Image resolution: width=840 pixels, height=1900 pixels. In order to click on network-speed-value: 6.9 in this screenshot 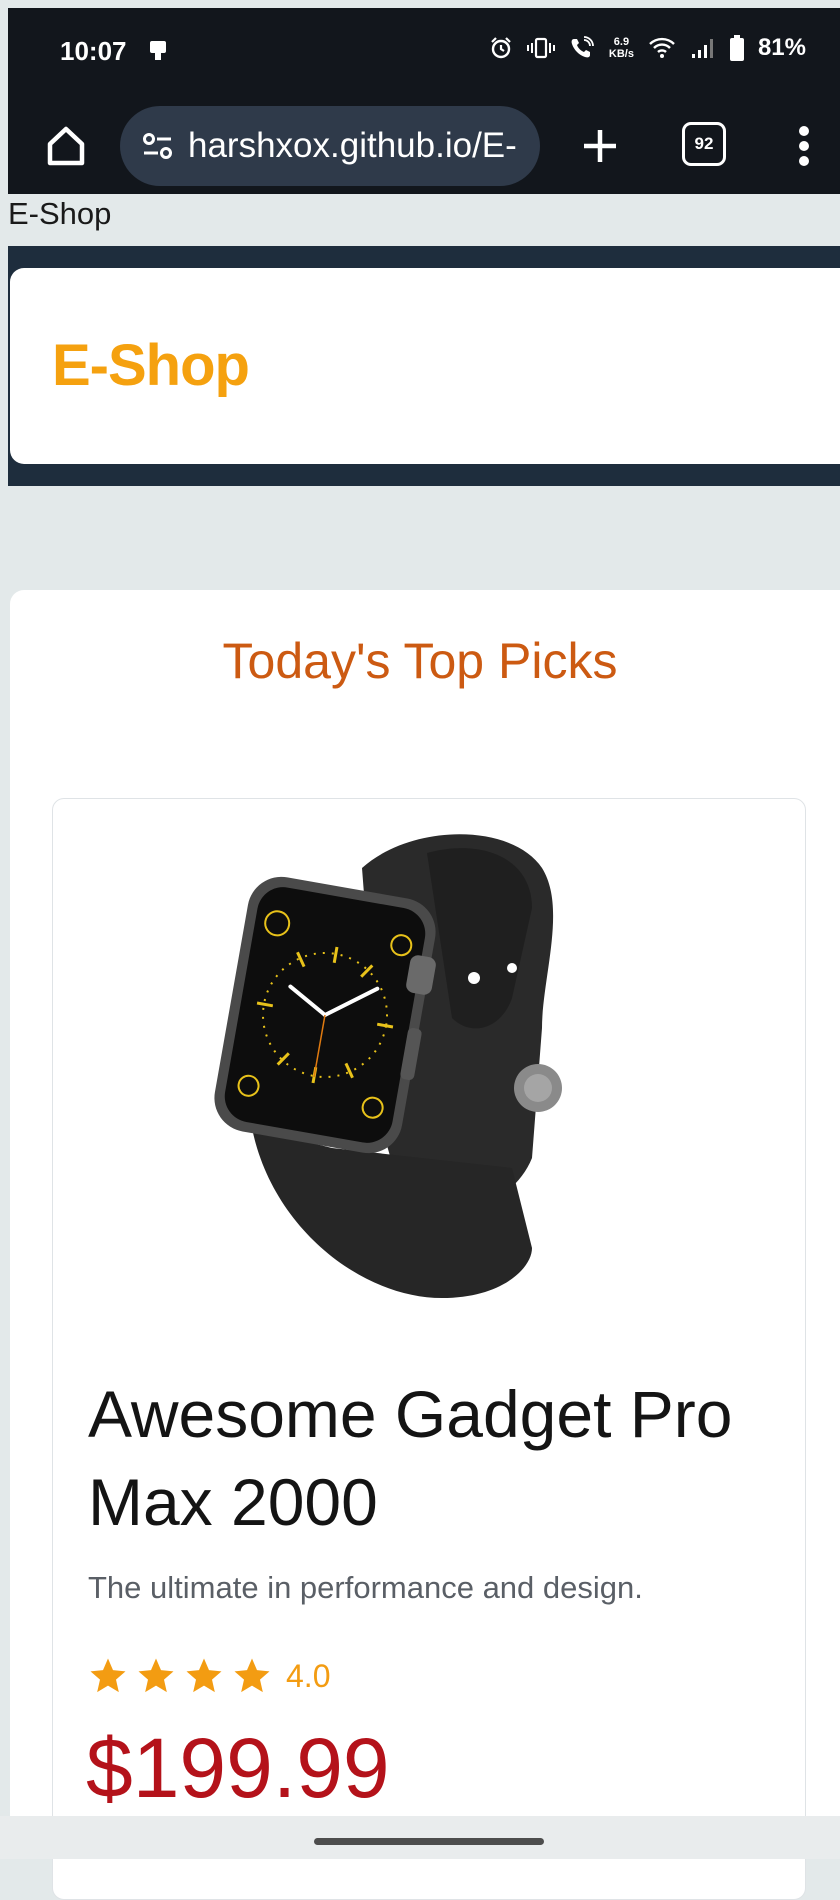, I will do `click(621, 42)`.